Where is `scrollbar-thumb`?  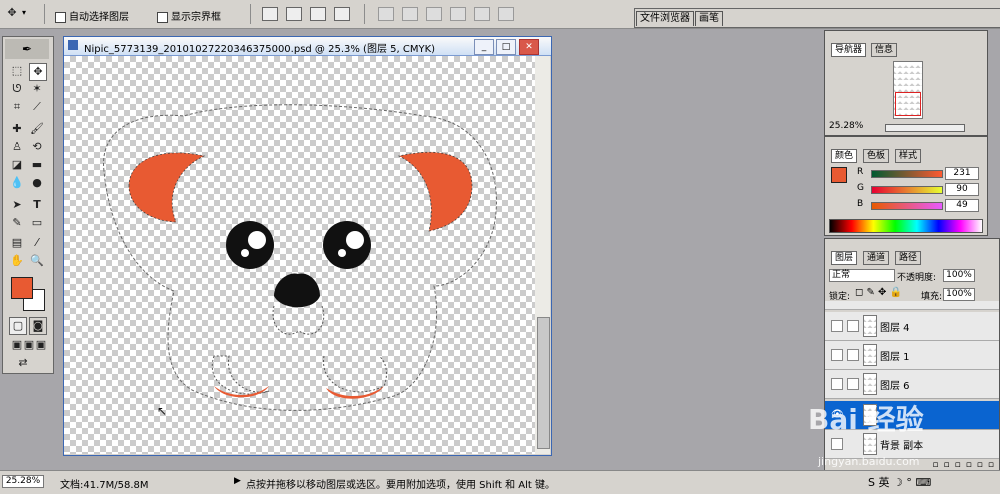 scrollbar-thumb is located at coordinates (543, 383).